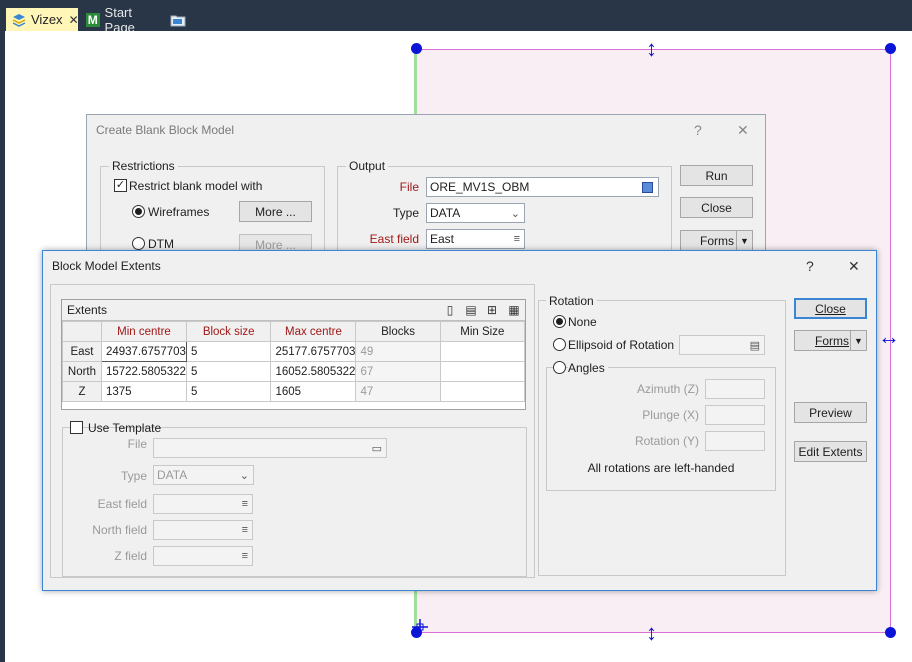 The image size is (912, 662). Describe the element at coordinates (143, 371) in the screenshot. I see `table-cell: 15722.58053221` at that location.